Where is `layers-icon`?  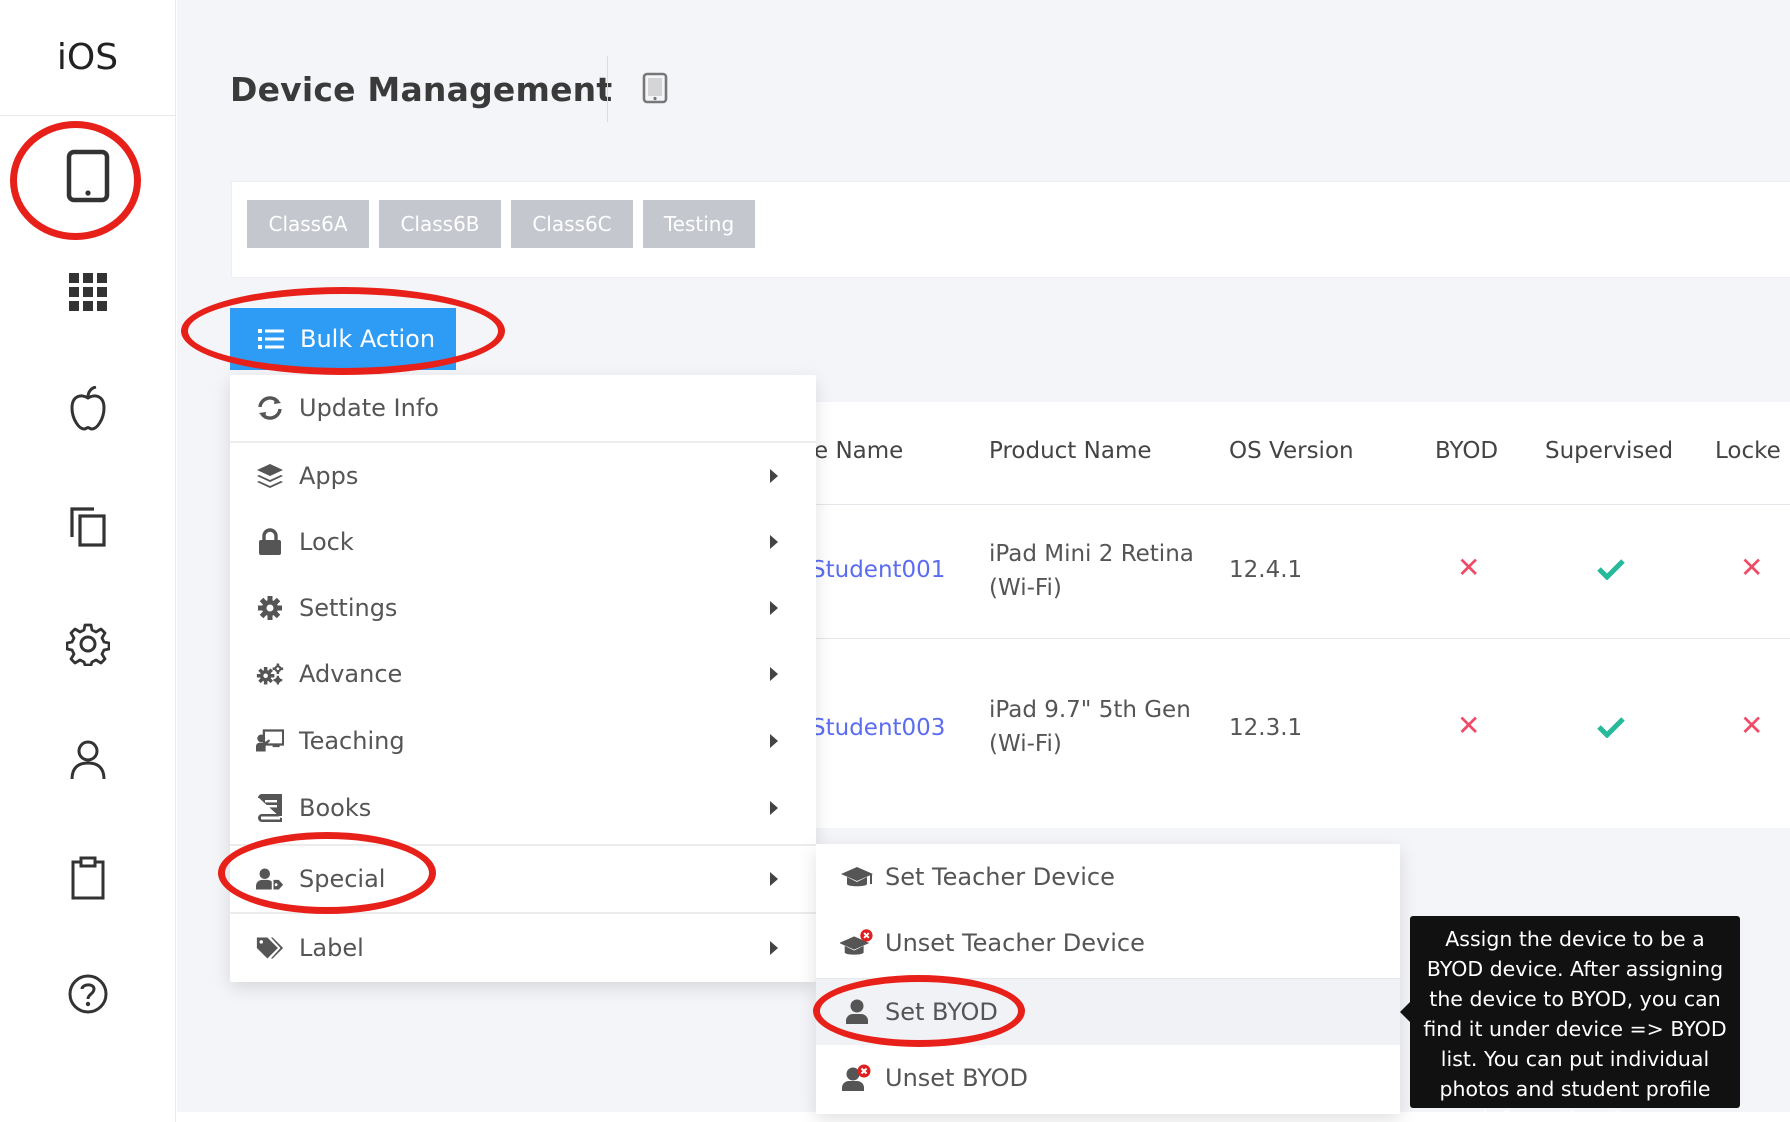 layers-icon is located at coordinates (270, 476).